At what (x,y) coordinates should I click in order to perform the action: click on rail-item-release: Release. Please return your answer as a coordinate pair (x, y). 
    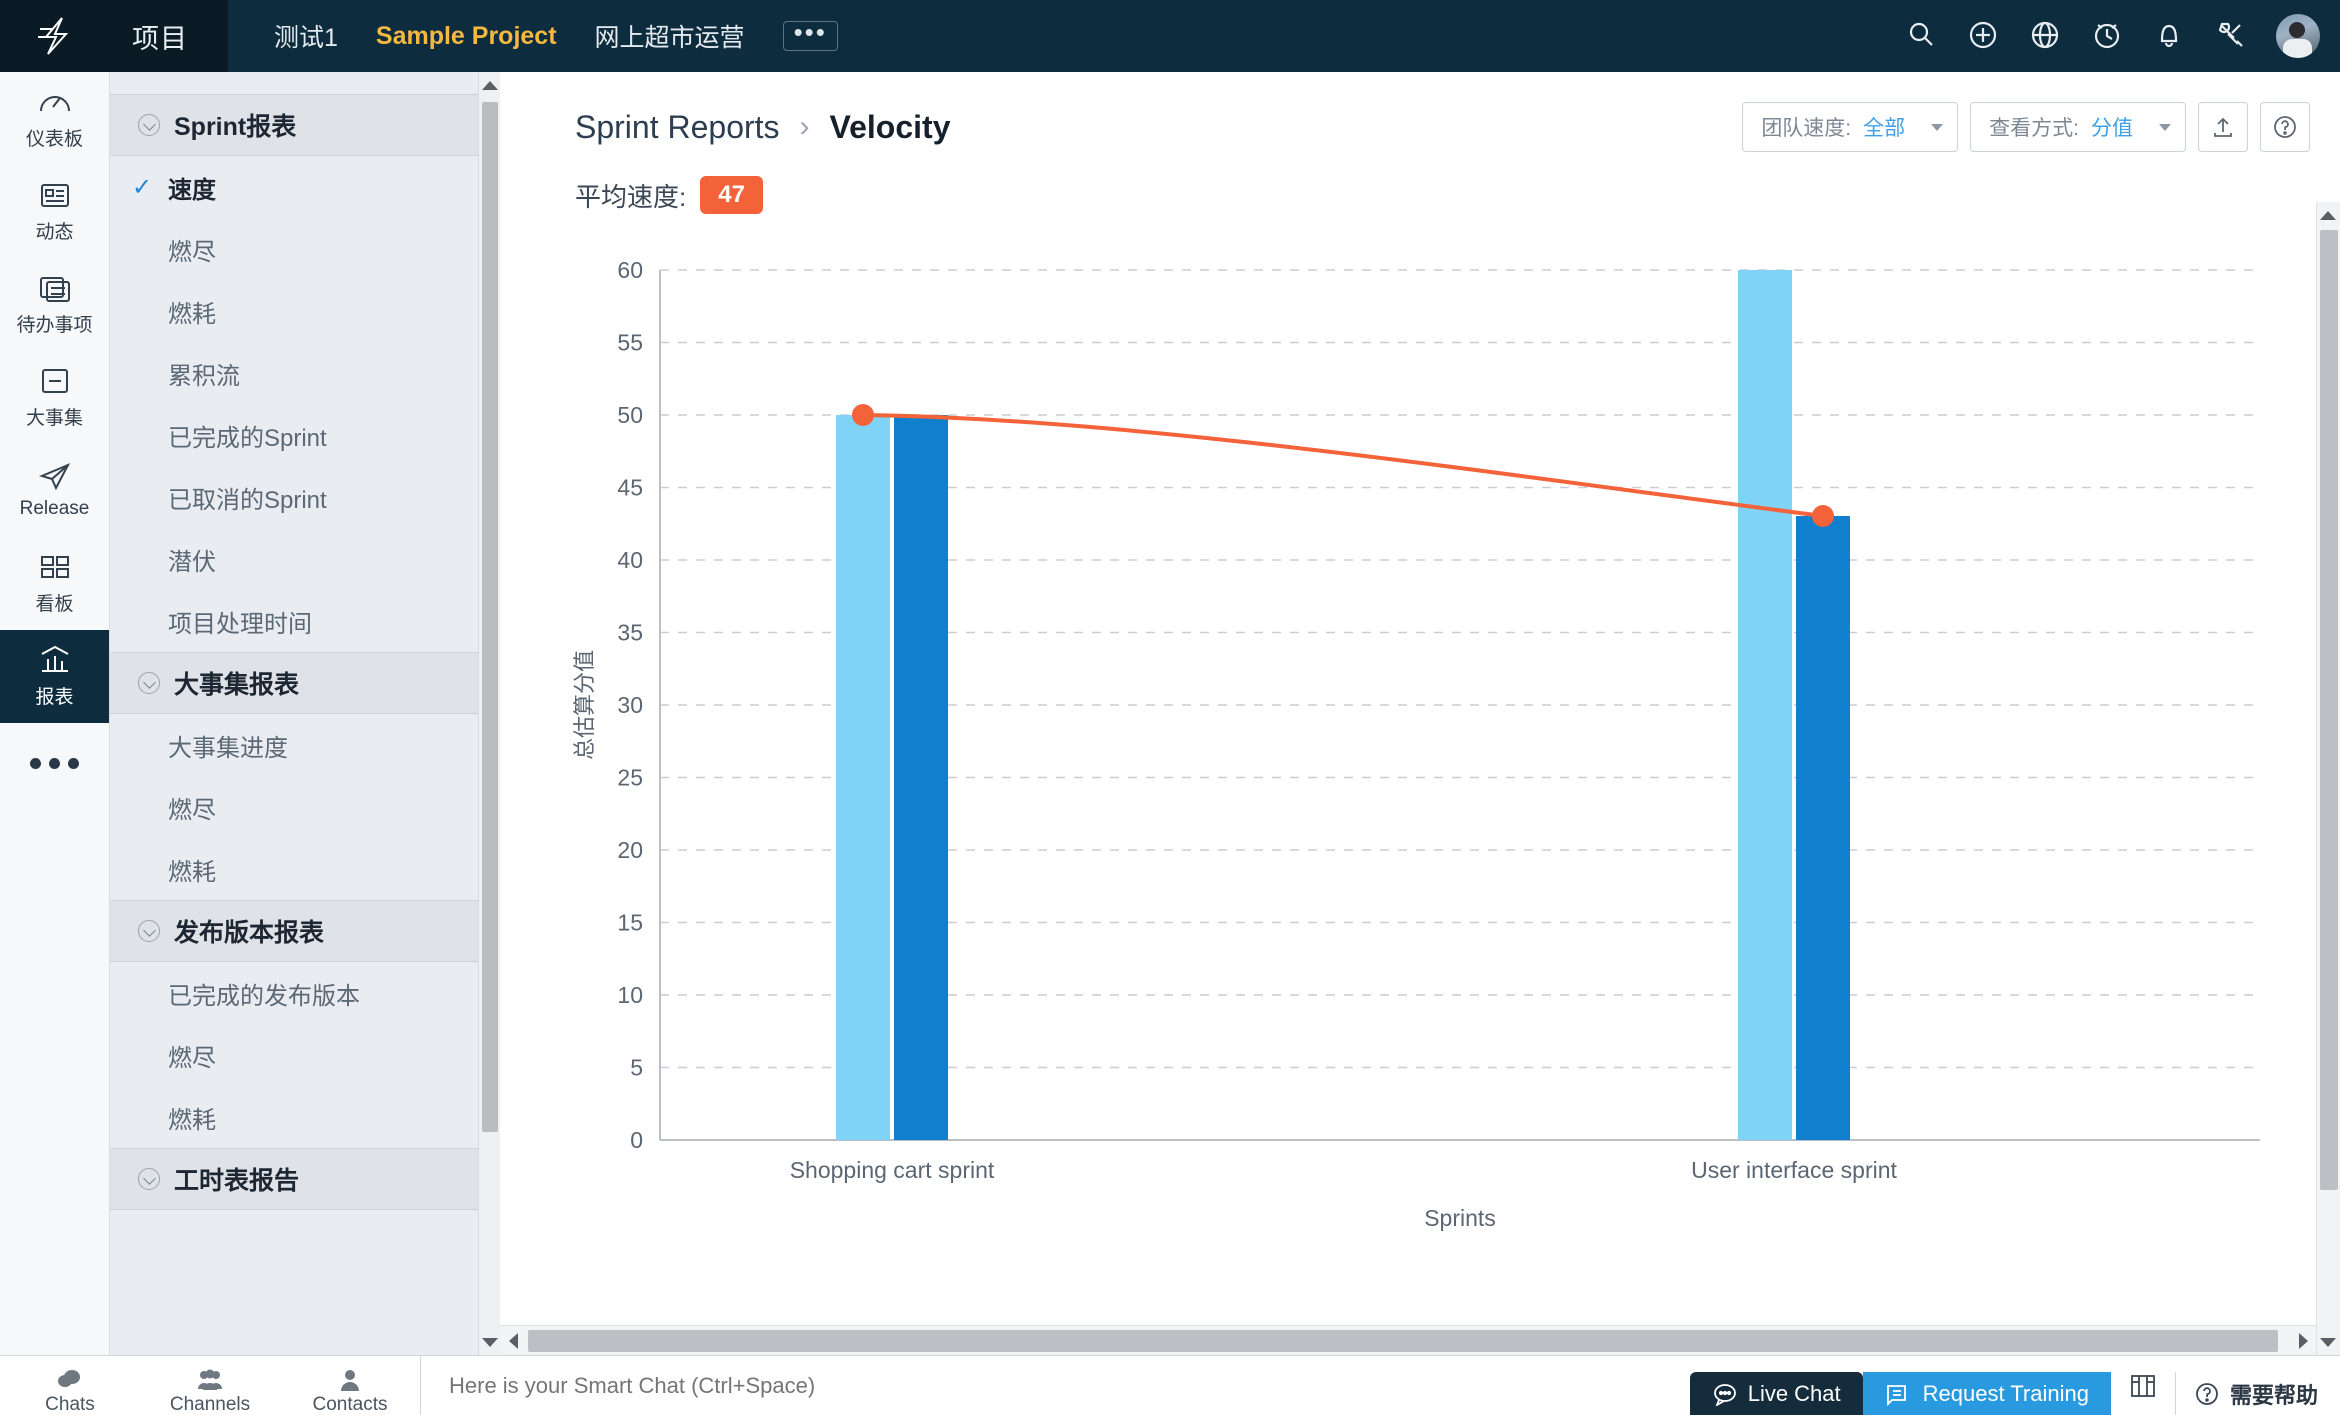
    Looking at the image, I should click on (54, 490).